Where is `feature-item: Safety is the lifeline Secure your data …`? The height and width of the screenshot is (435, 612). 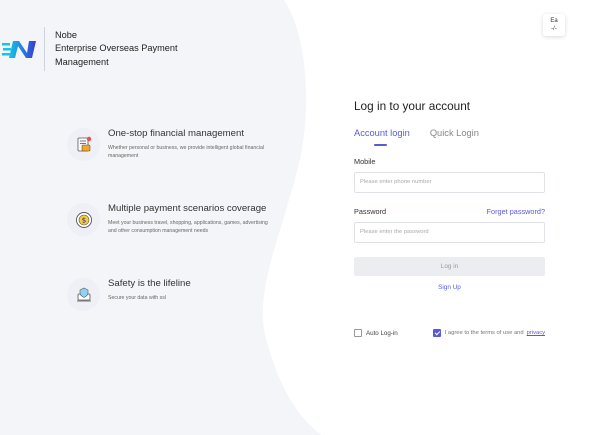 feature-item: Safety is the lifeline Secure your data … is located at coordinates (187, 294).